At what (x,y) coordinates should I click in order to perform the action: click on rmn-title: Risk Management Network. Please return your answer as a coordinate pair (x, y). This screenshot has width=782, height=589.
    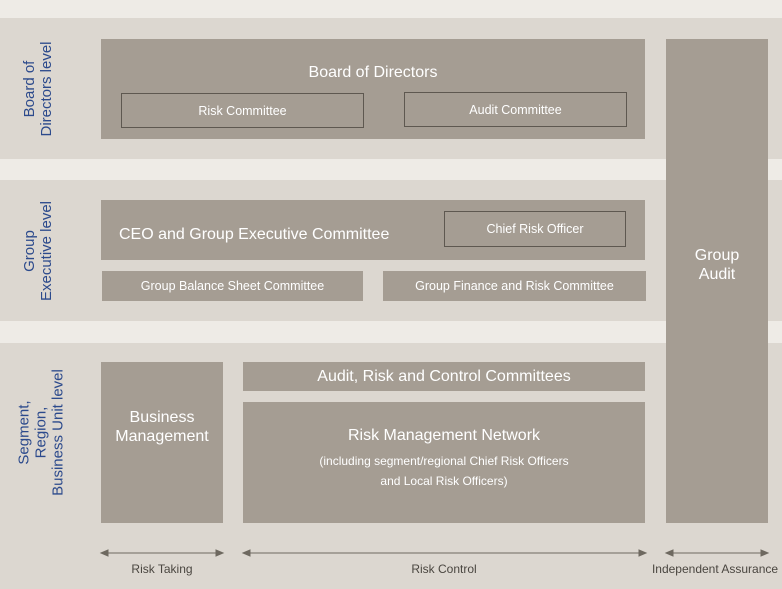
    Looking at the image, I should click on (444, 435).